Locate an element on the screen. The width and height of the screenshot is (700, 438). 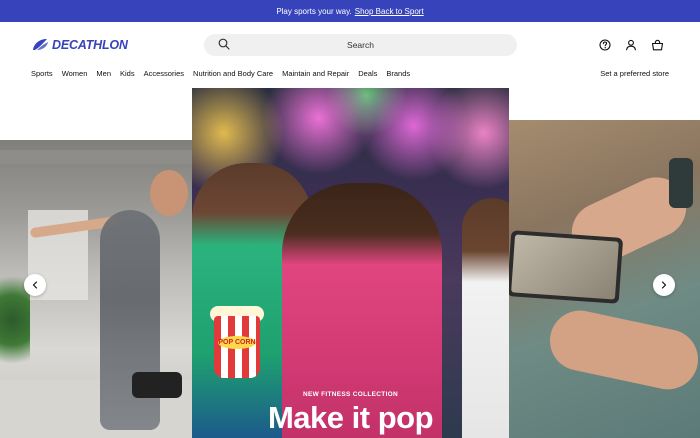
nav-item-nutrition: Nutrition and Body Care is located at coordinates (233, 73).